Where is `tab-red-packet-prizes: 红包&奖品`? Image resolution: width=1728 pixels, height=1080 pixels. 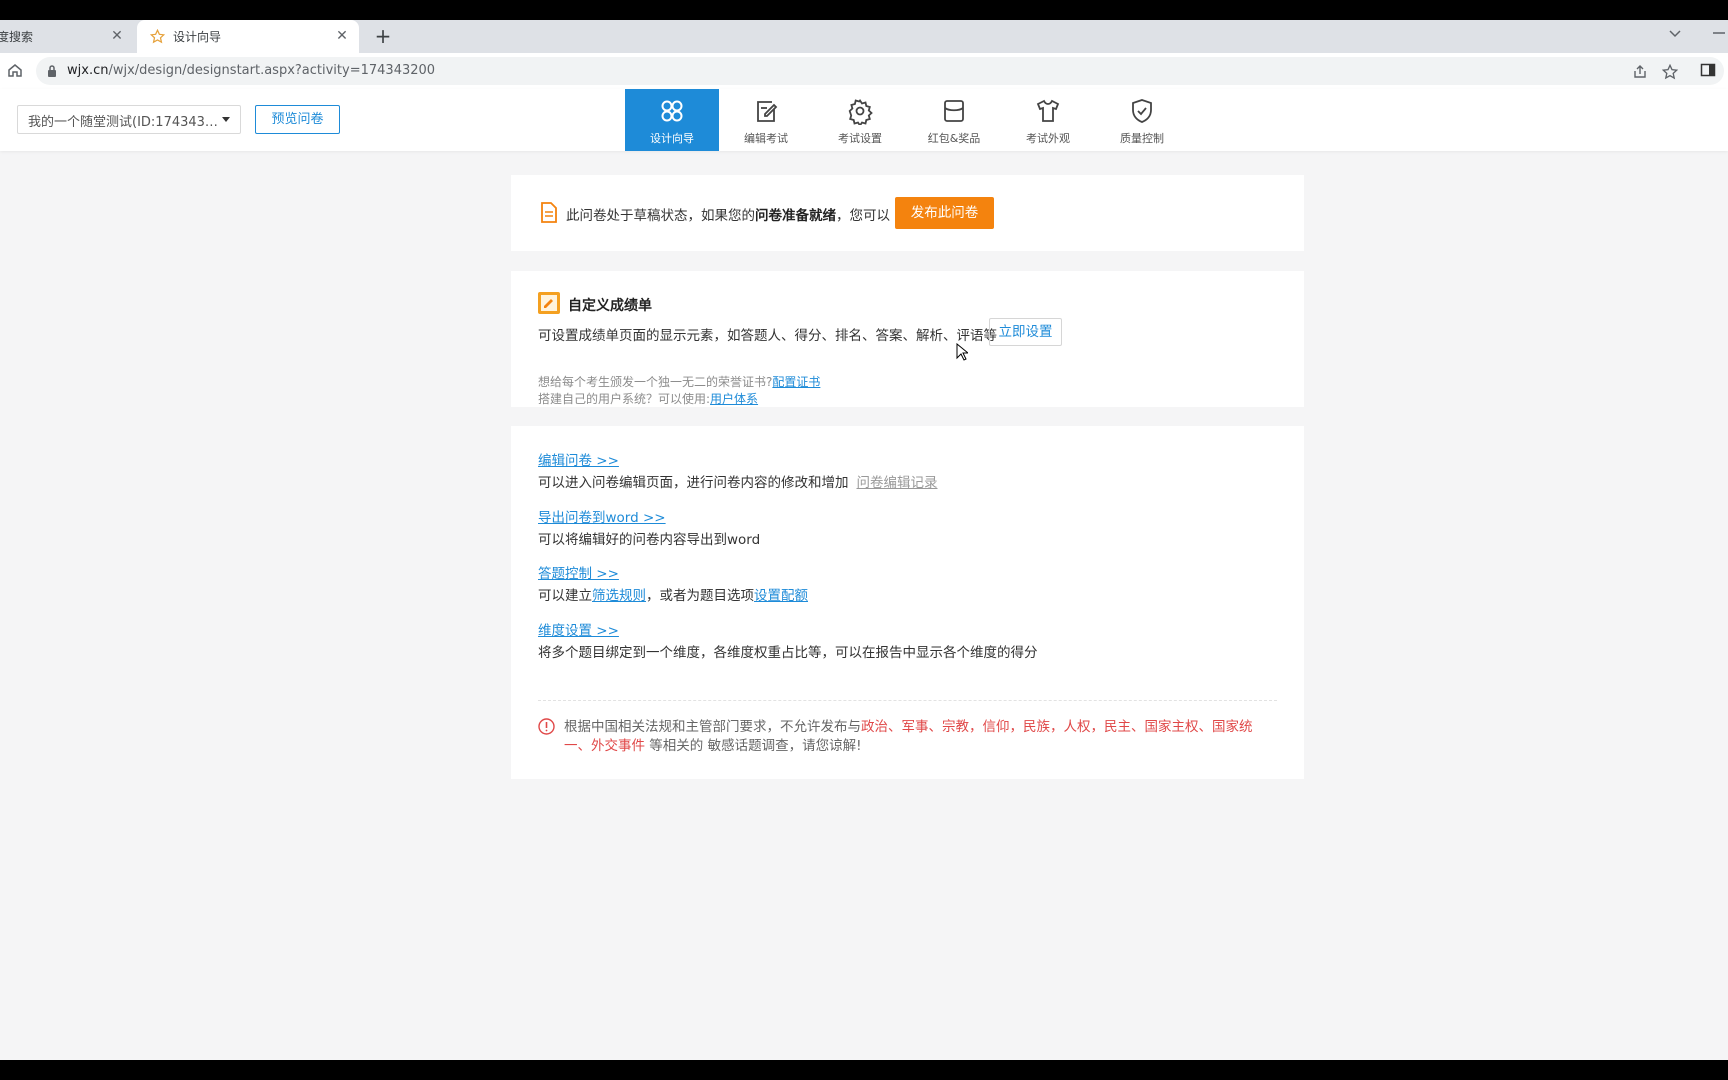 tab-red-packet-prizes: 红包&奖品 is located at coordinates (954, 120).